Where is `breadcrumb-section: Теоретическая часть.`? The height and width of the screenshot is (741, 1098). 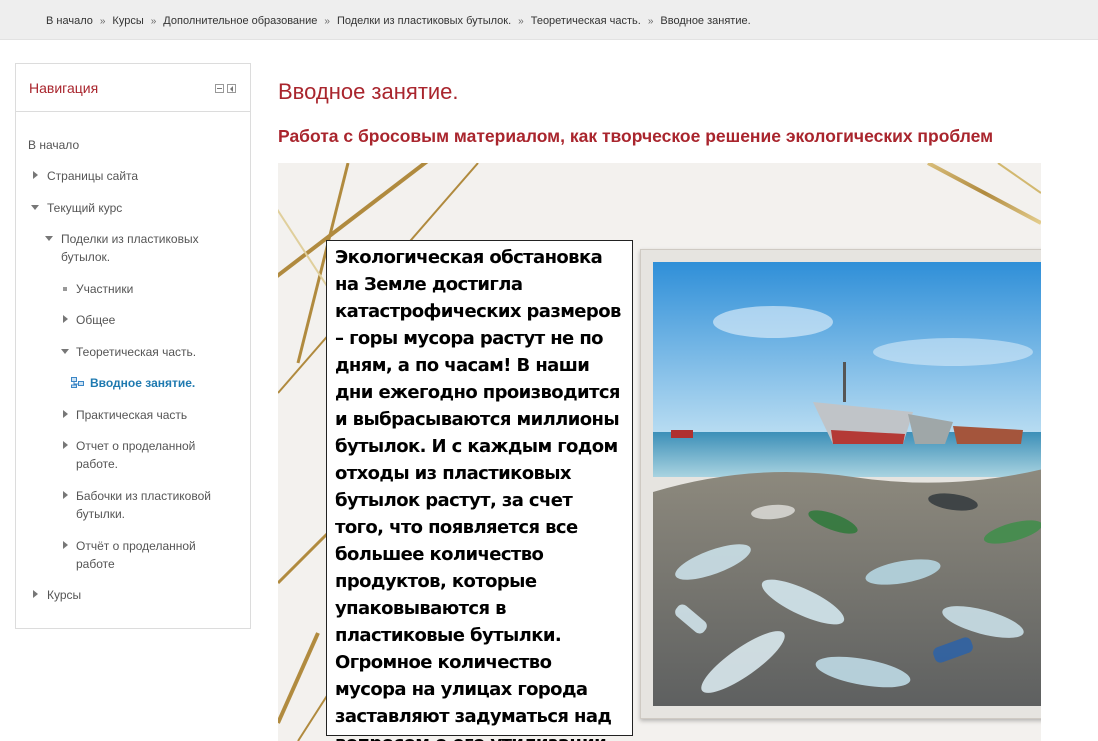
breadcrumb-section: Теоретическая часть. is located at coordinates (586, 21).